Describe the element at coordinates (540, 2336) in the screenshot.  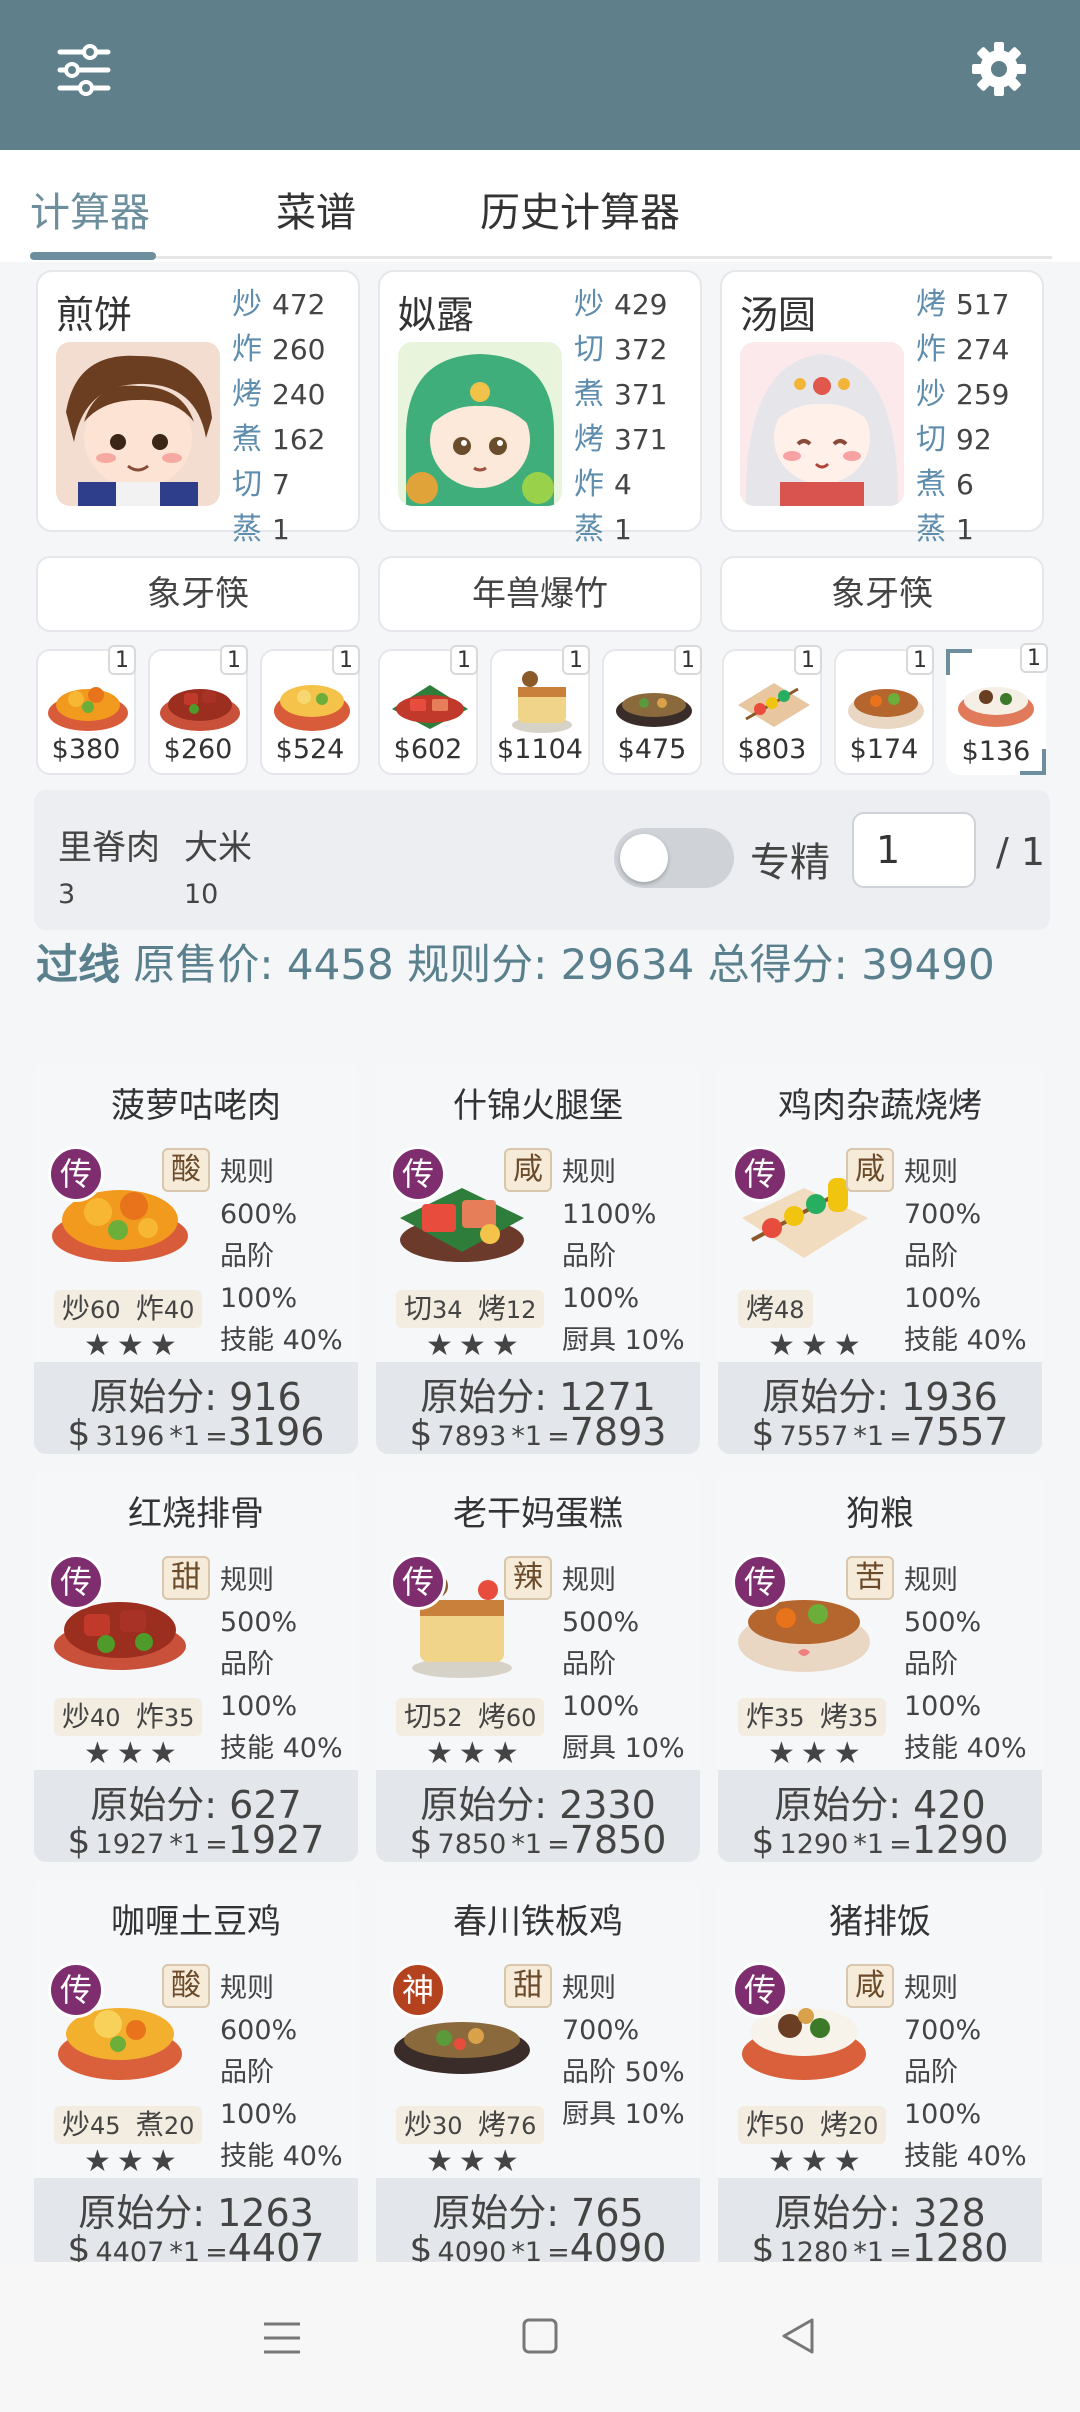
I see `square-home-icon` at that location.